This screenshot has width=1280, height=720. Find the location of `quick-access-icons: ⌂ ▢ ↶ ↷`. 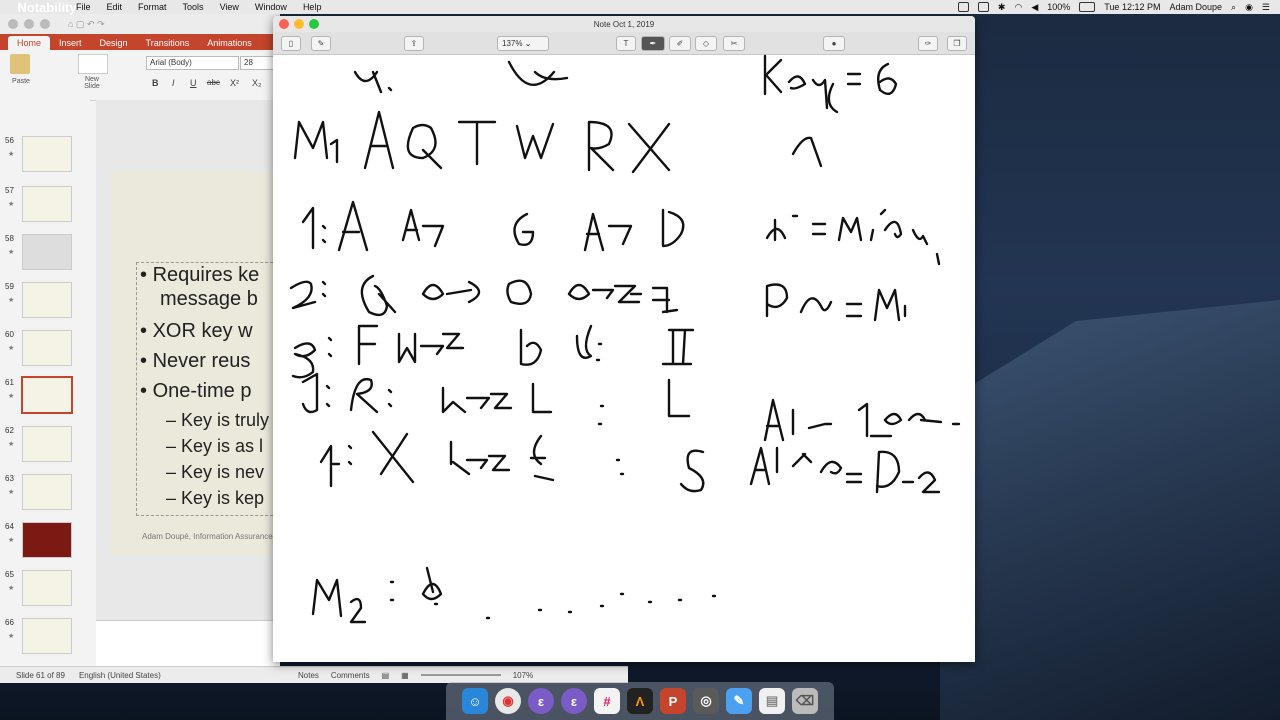

quick-access-icons: ⌂ ▢ ↶ ↷ is located at coordinates (86, 24).